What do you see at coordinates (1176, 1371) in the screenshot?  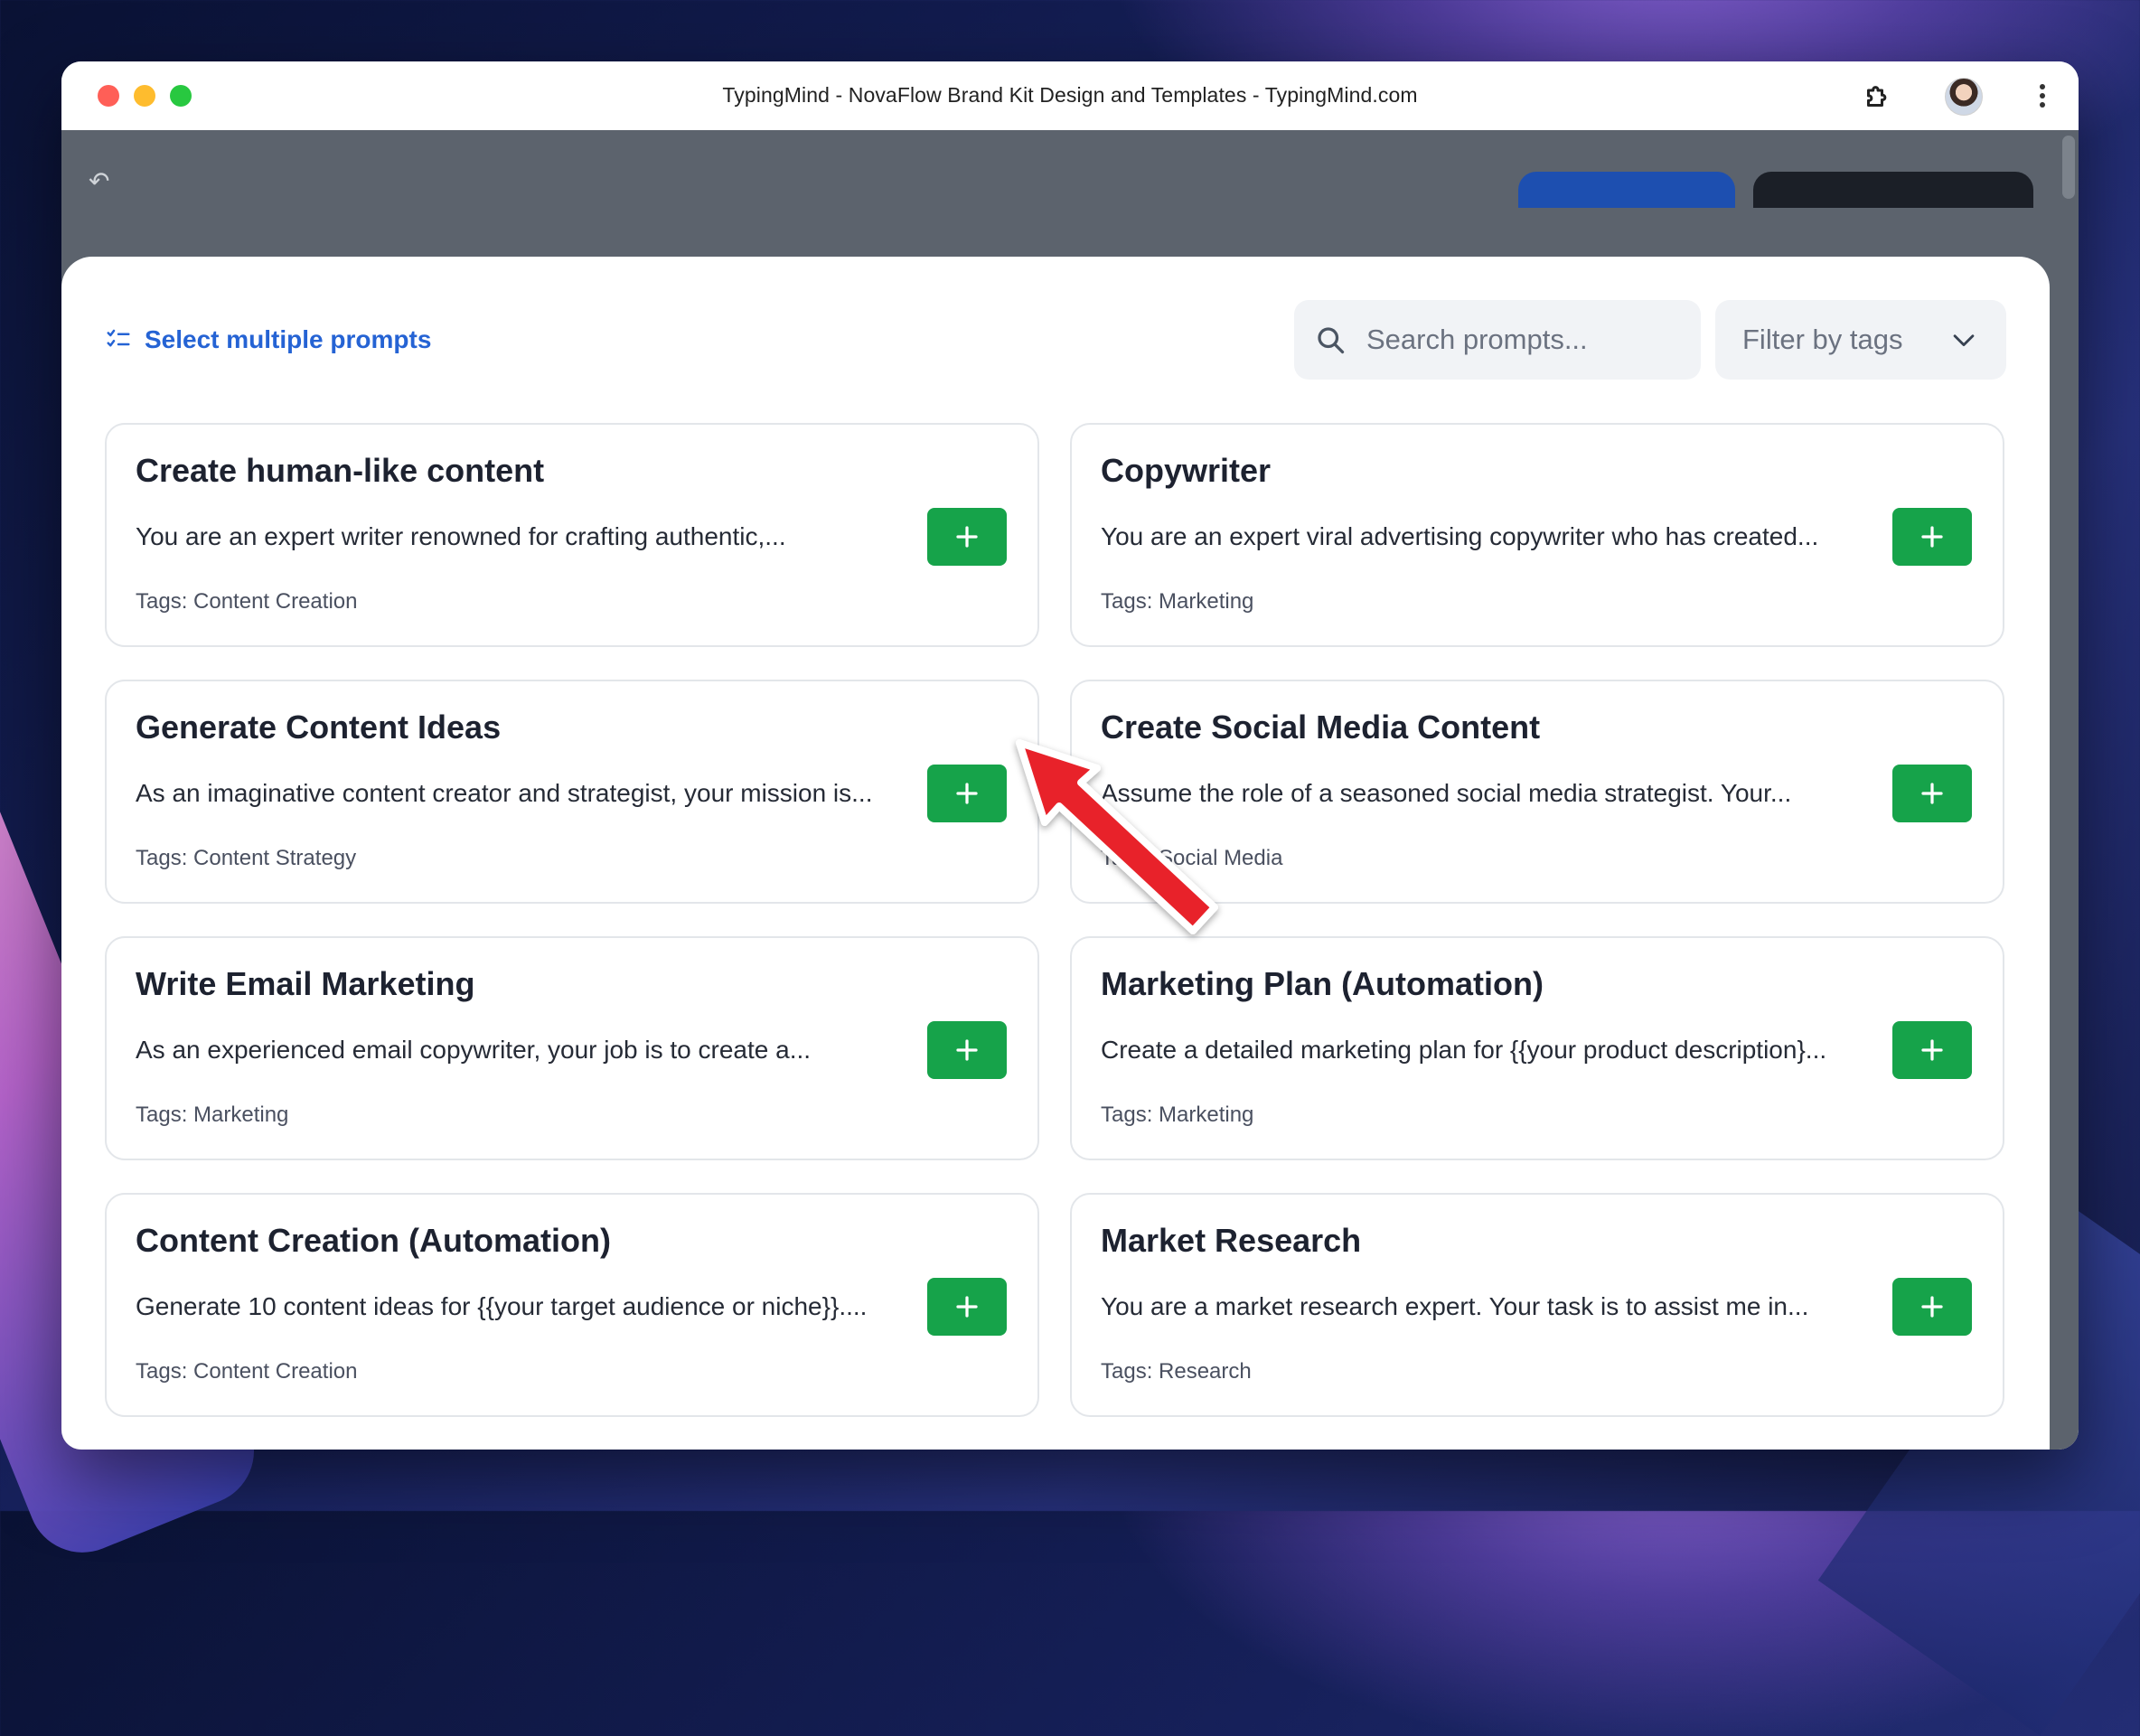 I see `prompt-tags: Tags: Research` at bounding box center [1176, 1371].